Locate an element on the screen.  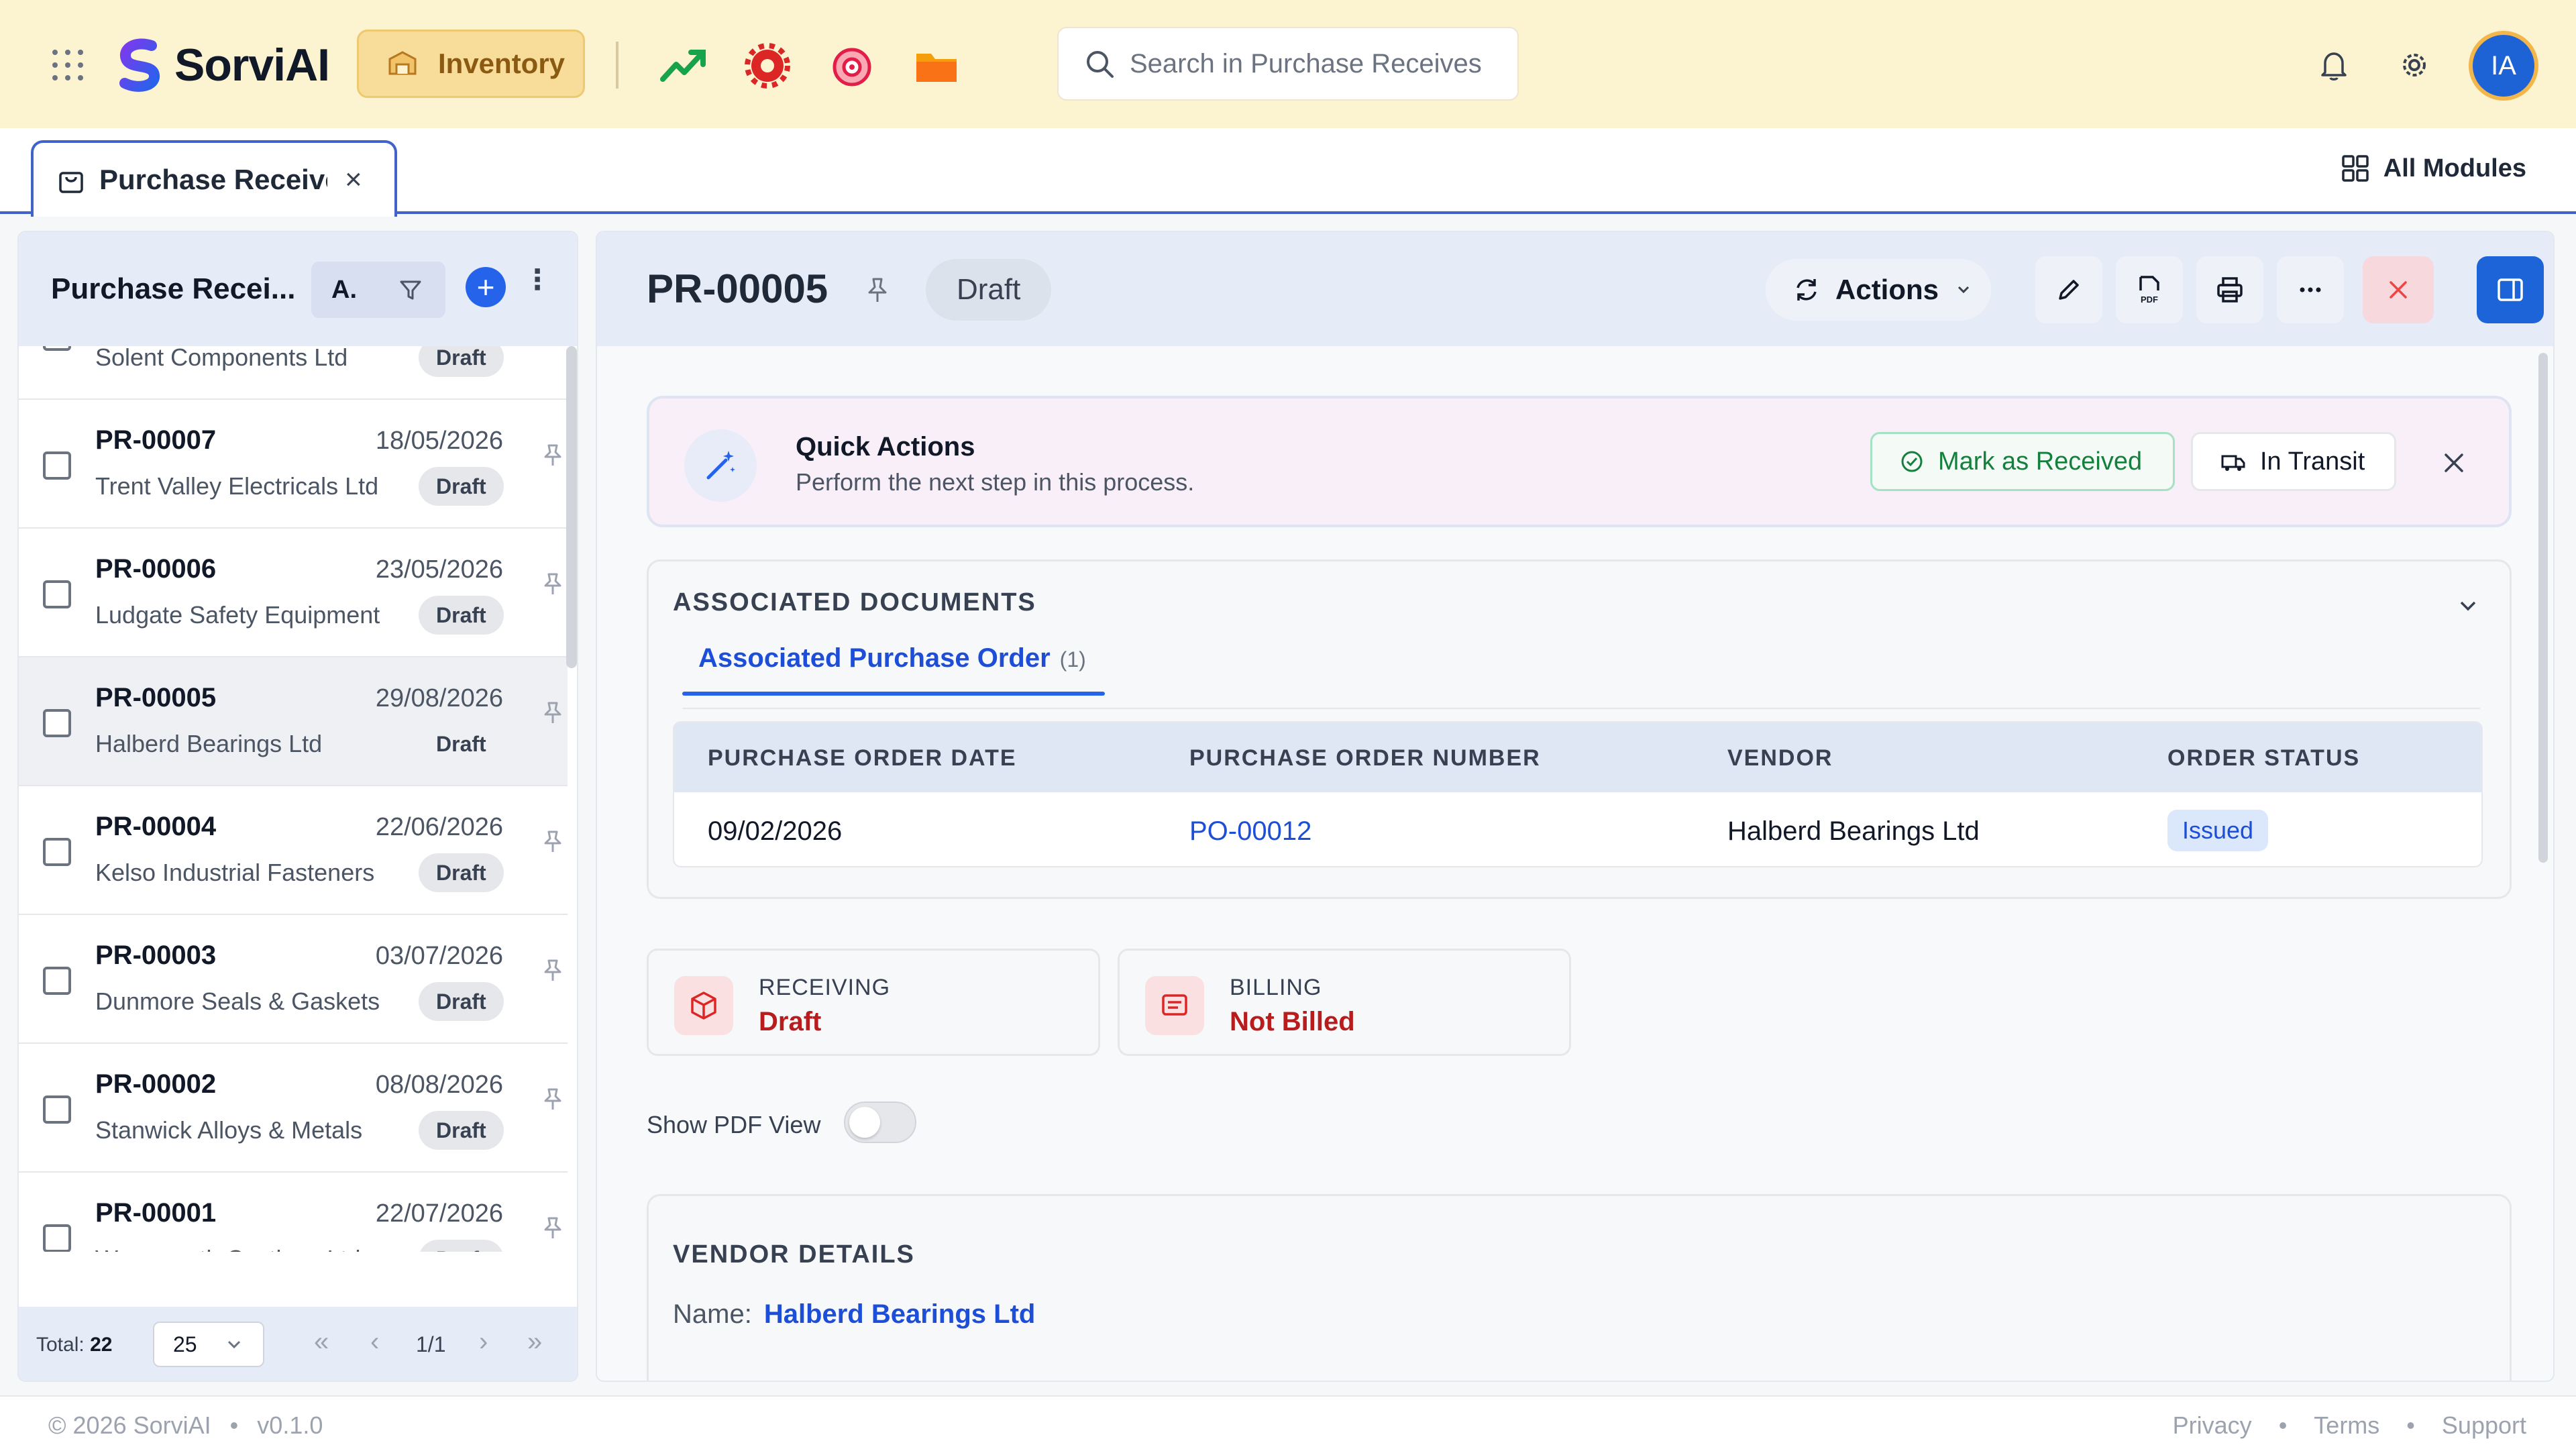
page-size-select: 25 is located at coordinates (208, 1344).